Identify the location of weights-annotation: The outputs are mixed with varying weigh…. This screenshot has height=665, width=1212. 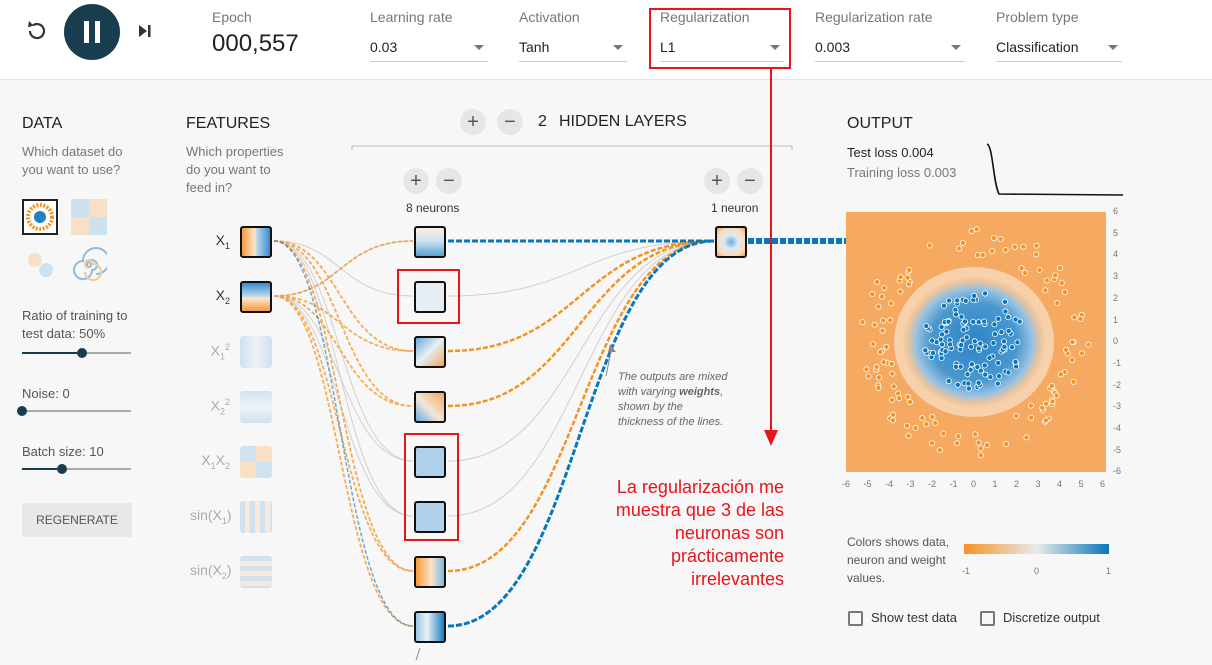
(673, 400).